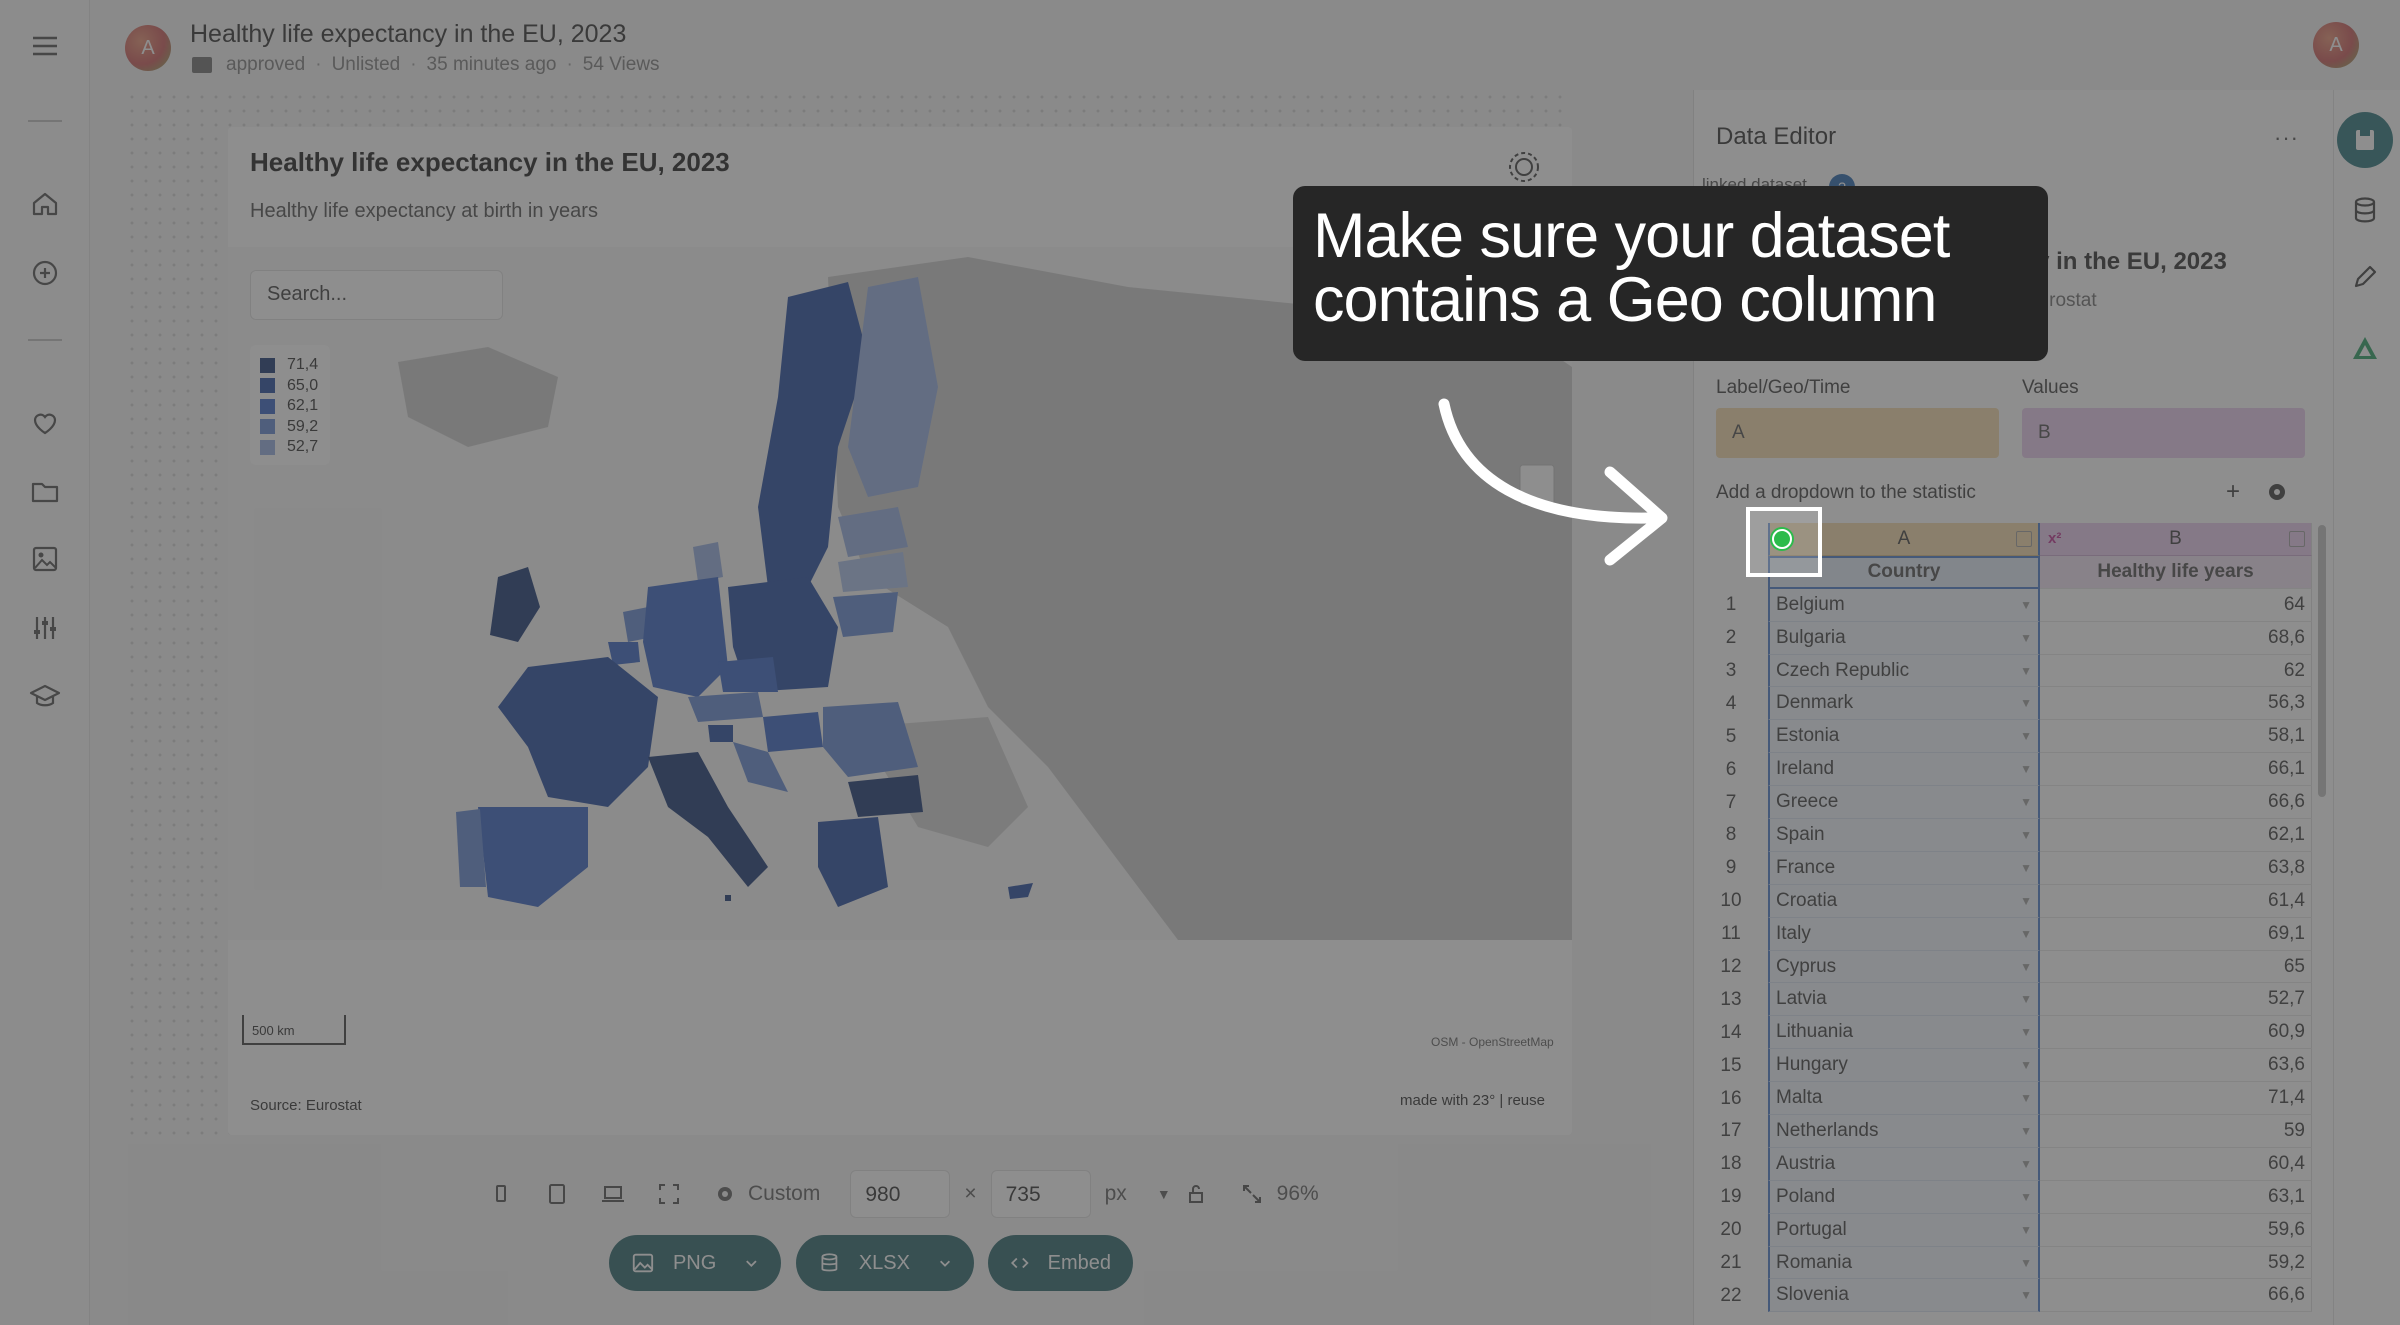 This screenshot has width=2400, height=1325. I want to click on country-malta, so click(728, 898).